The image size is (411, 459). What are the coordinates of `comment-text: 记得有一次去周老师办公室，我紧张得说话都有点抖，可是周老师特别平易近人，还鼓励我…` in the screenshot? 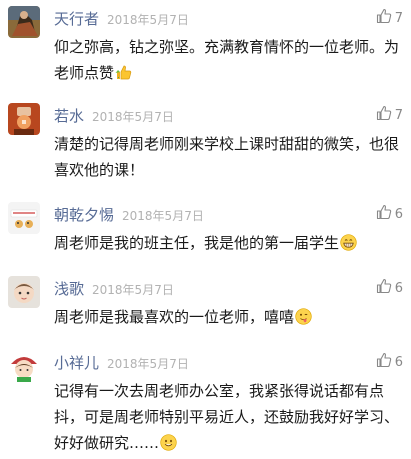 It's located at (227, 417).